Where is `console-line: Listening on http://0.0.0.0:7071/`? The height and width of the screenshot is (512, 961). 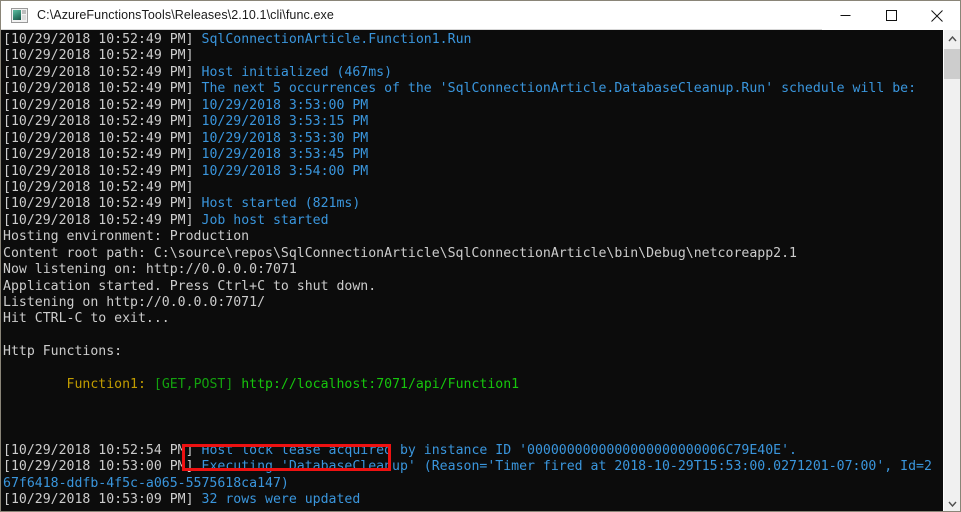 console-line: Listening on http://0.0.0.0:7071/ is located at coordinates (467, 303).